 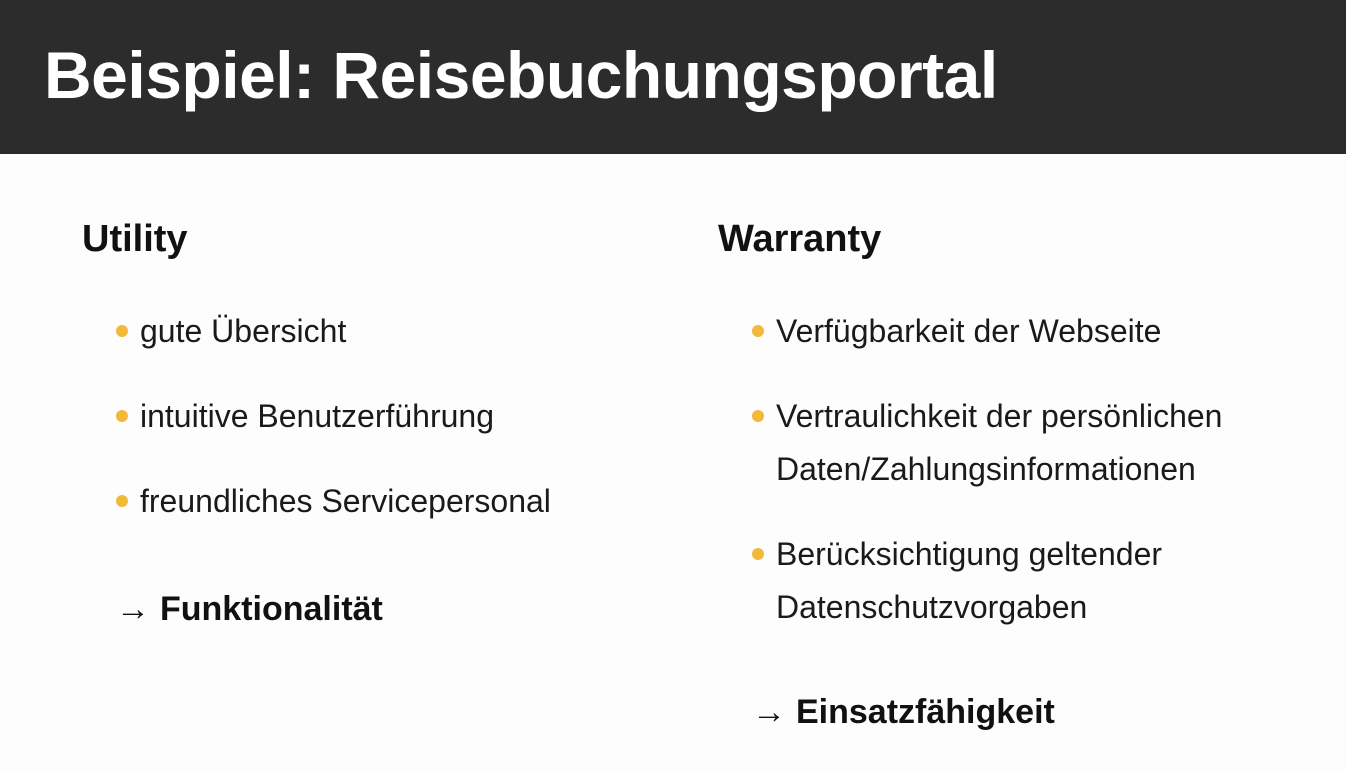 What do you see at coordinates (345, 501) in the screenshot?
I see `utility-item-text: freundliches Servicepersonal` at bounding box center [345, 501].